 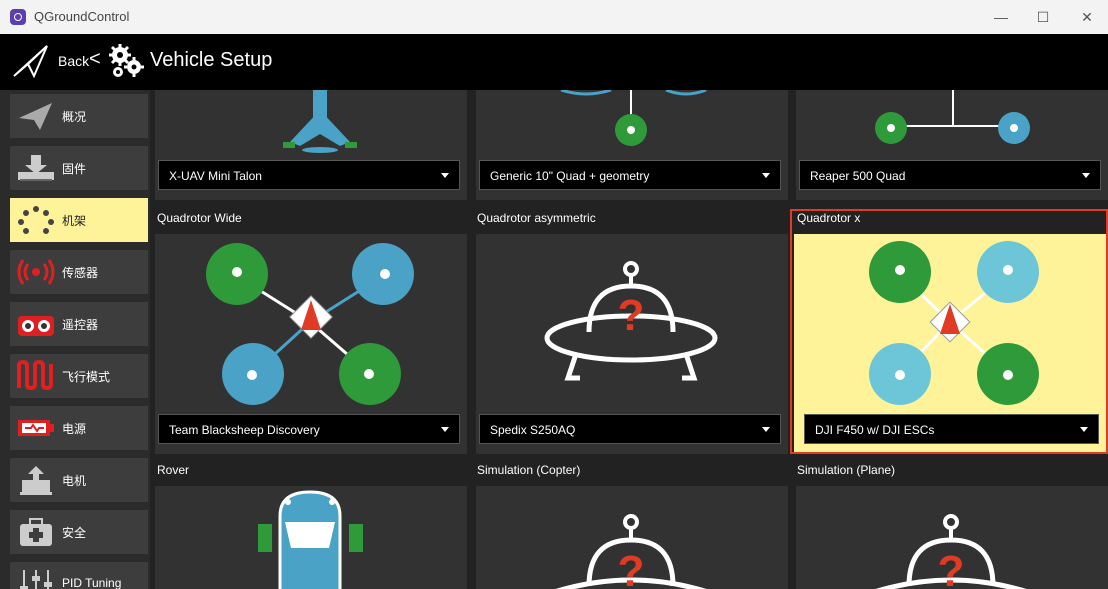 What do you see at coordinates (858, 176) in the screenshot?
I see `dropdown-value: Reaper 500 Quad` at bounding box center [858, 176].